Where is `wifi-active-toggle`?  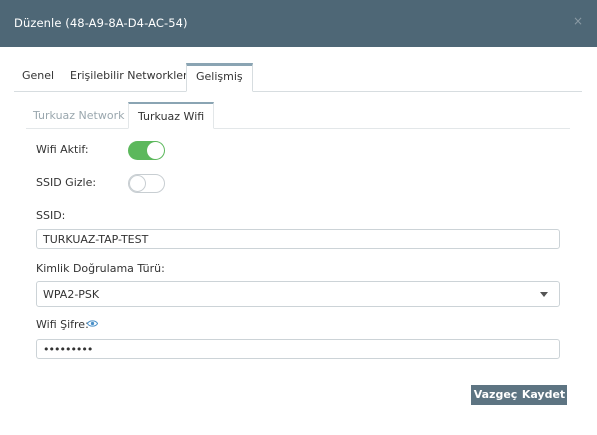 wifi-active-toggle is located at coordinates (146, 150).